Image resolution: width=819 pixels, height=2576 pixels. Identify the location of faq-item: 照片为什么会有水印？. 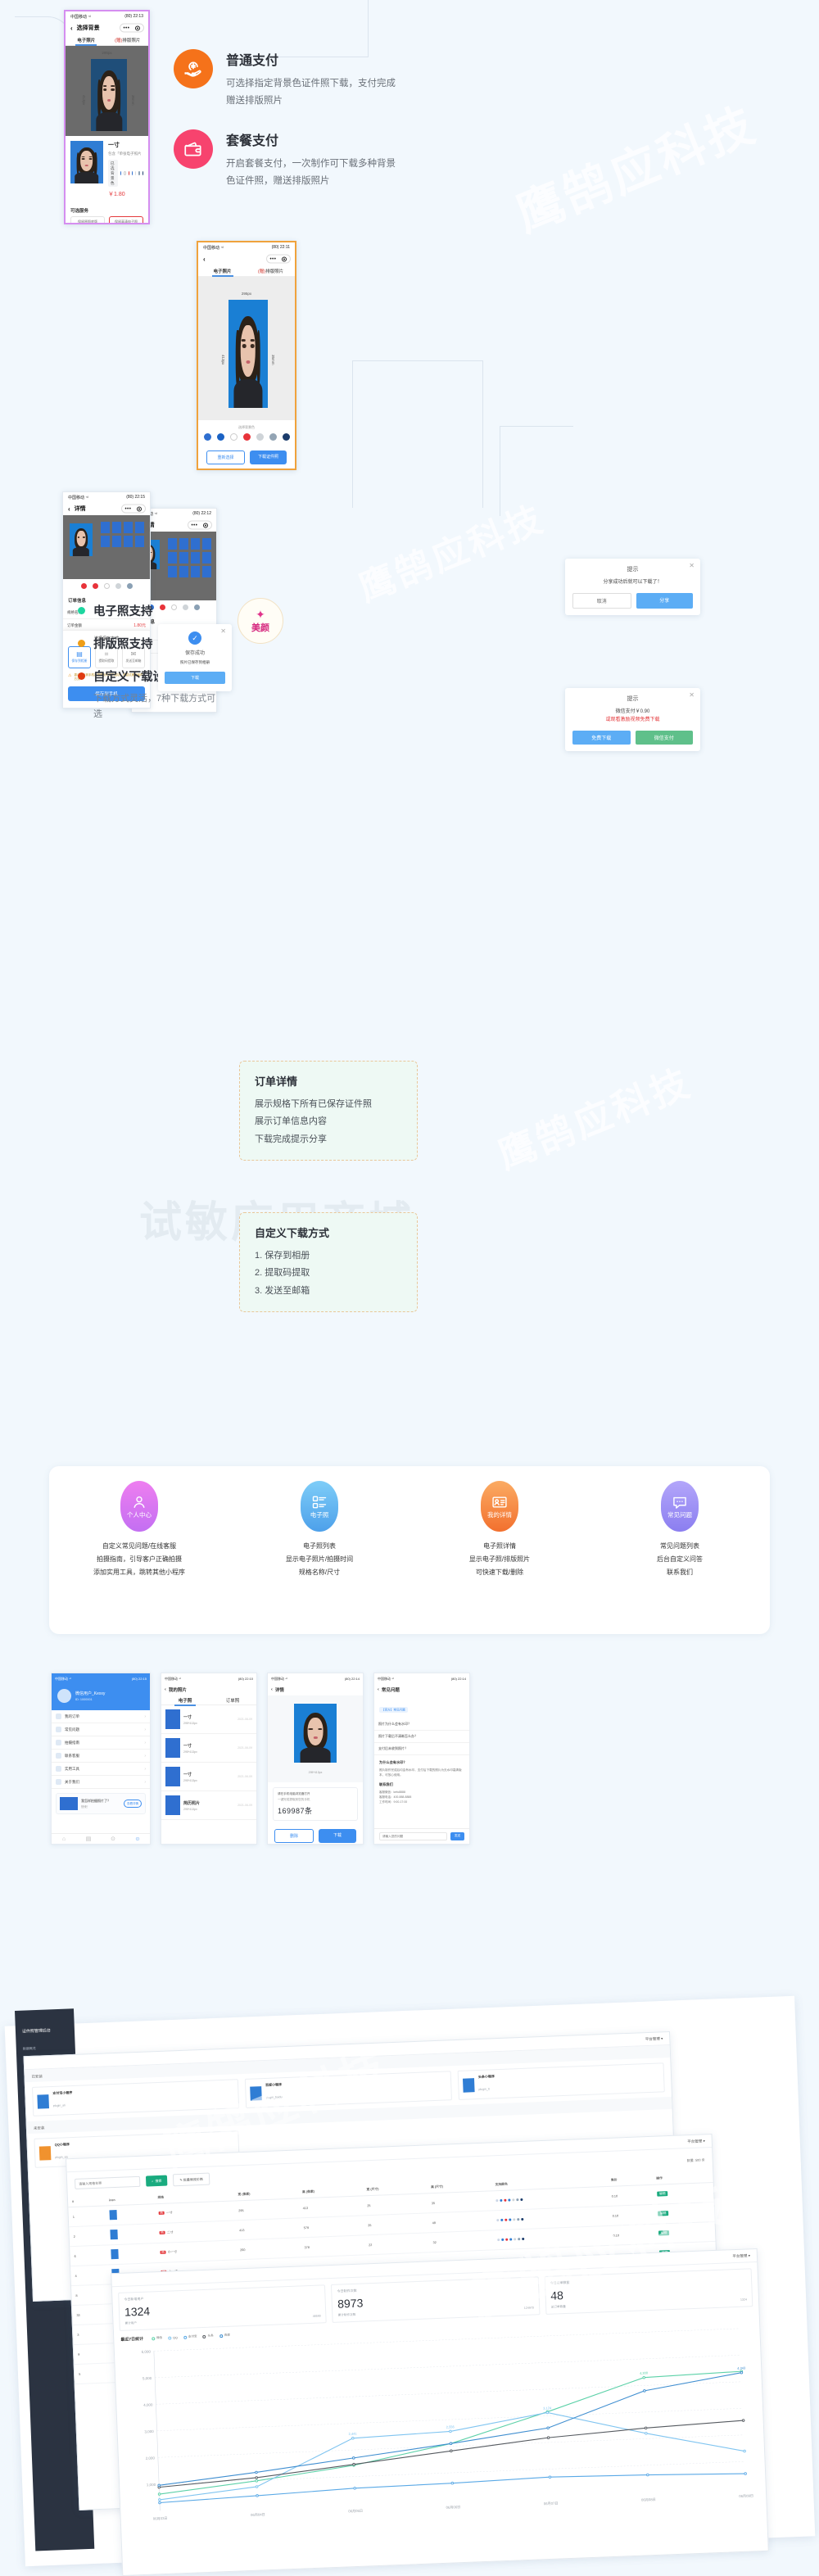
(421, 1724).